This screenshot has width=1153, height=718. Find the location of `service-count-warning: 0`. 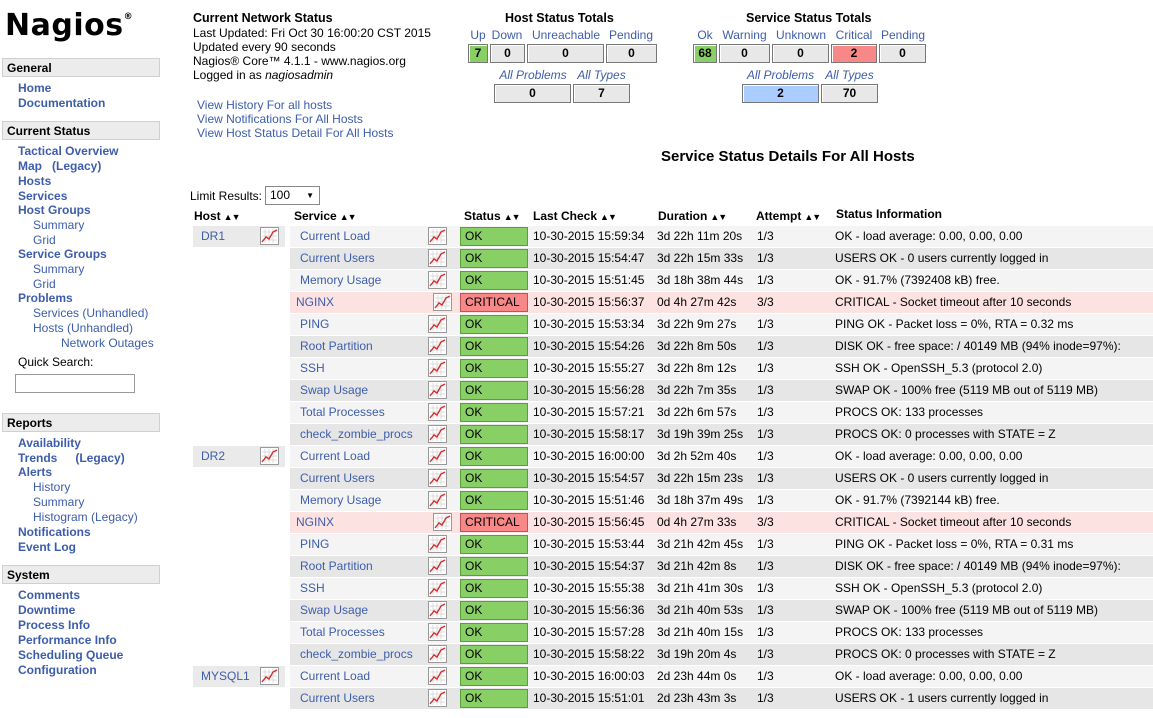

service-count-warning: 0 is located at coordinates (744, 53).